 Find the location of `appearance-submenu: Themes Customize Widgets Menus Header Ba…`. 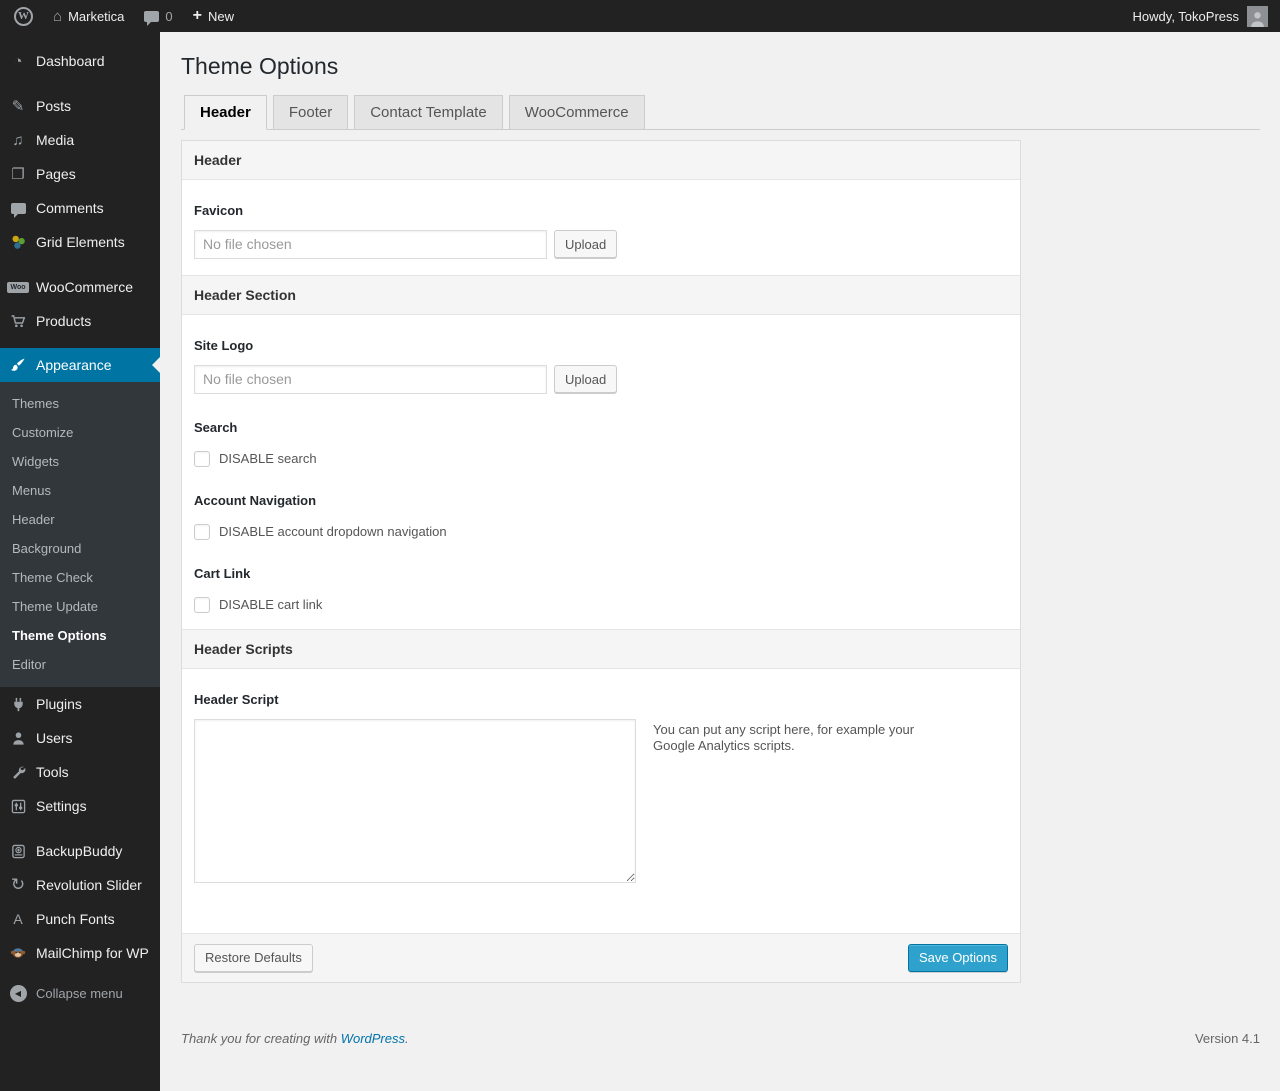

appearance-submenu: Themes Customize Widgets Menus Header Ba… is located at coordinates (80, 534).